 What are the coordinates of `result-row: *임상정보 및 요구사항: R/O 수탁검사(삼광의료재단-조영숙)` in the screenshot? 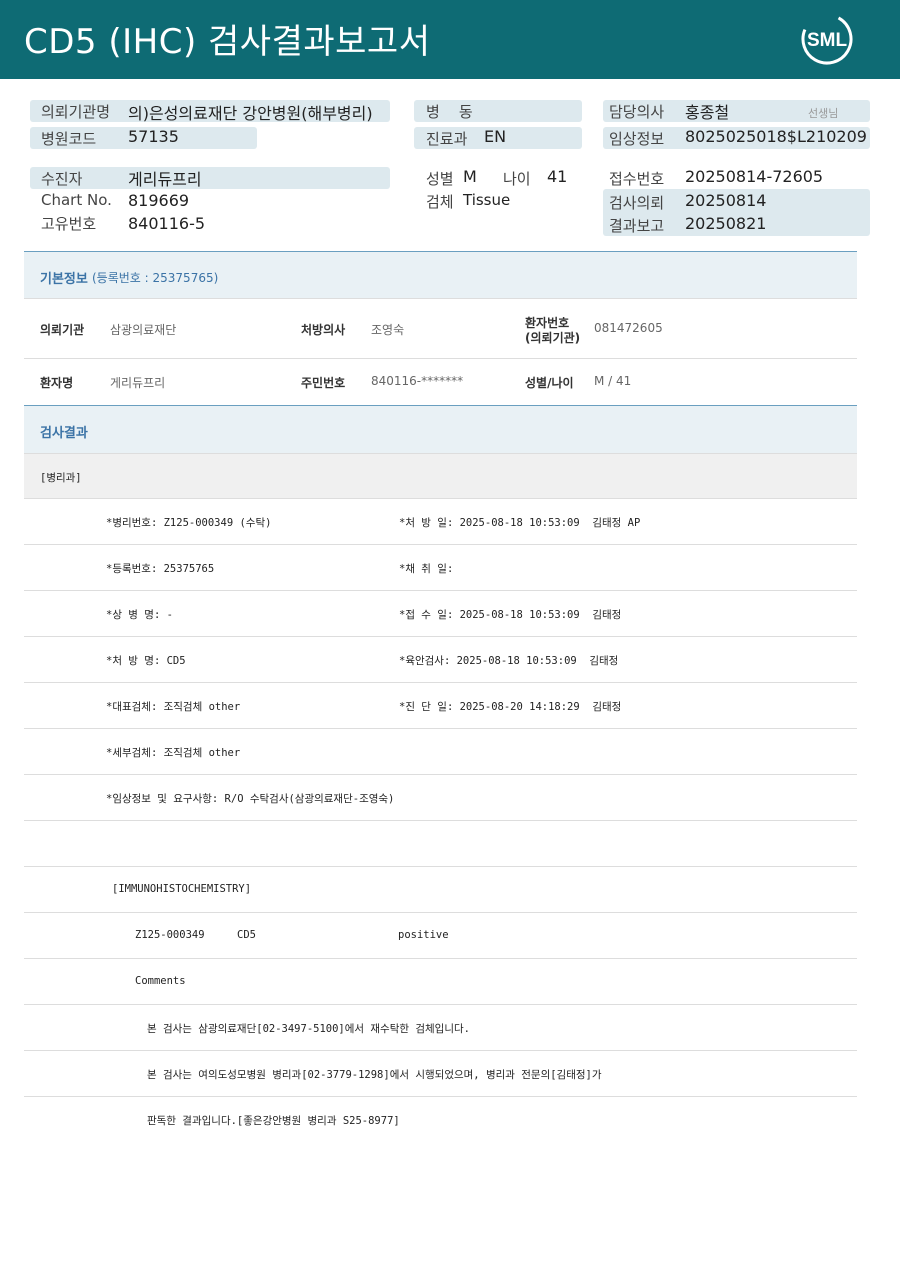 It's located at (440, 798).